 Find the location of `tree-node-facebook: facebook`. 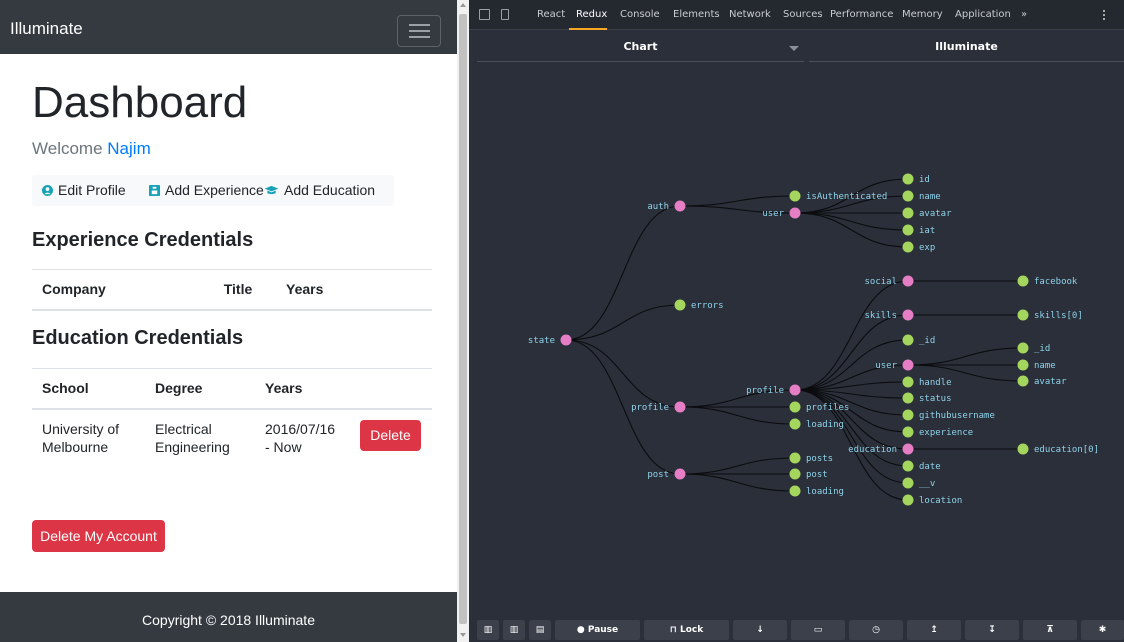

tree-node-facebook: facebook is located at coordinates (1047, 281).